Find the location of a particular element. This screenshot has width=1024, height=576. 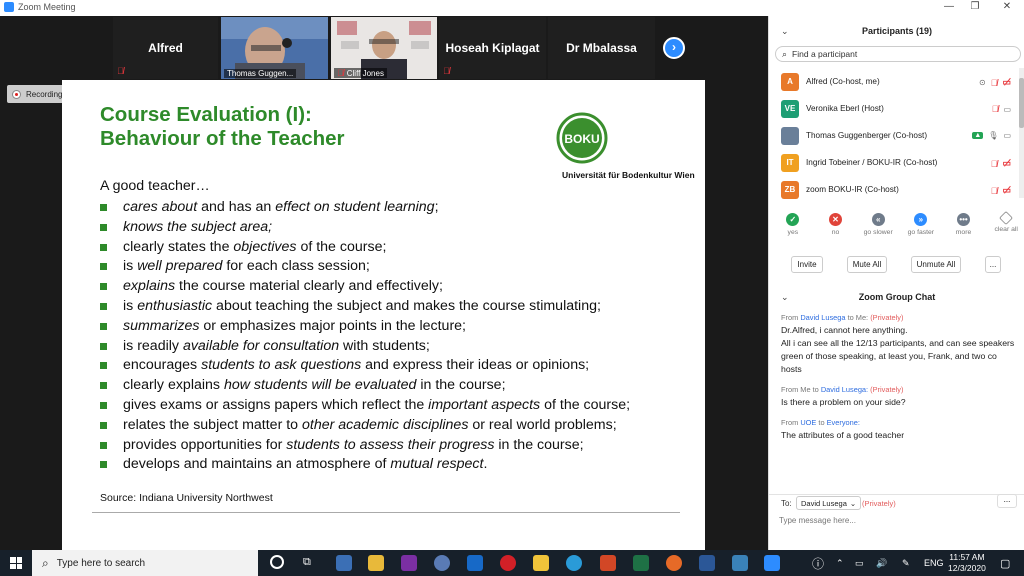

mute-all-button: Mute All is located at coordinates (867, 264).